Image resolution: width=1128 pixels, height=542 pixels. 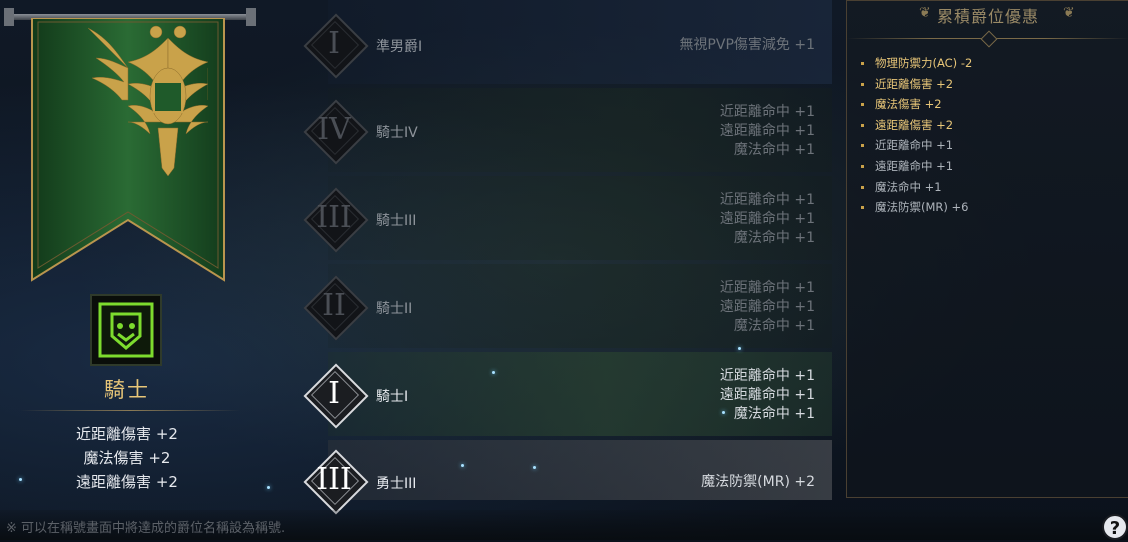 I want to click on rank-row: III 勇士III 魔法防禦(MR) +2, so click(x=562, y=477).